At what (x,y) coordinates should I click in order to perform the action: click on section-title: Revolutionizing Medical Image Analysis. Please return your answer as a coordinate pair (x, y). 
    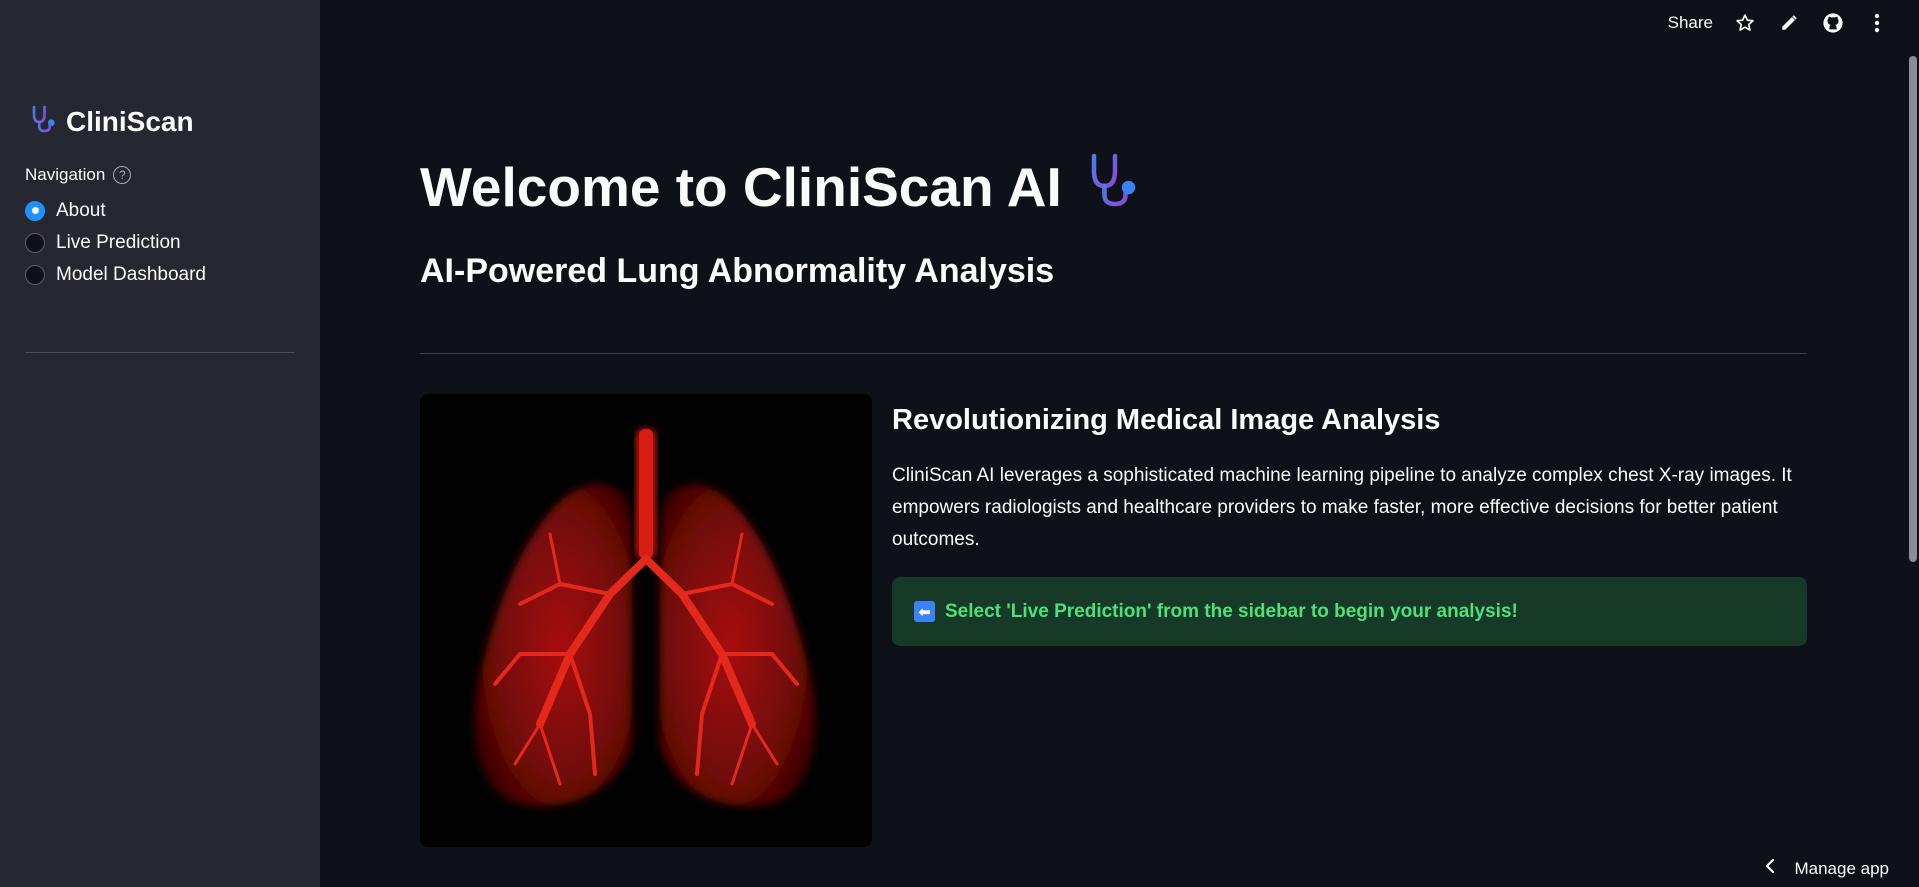
    Looking at the image, I should click on (1166, 420).